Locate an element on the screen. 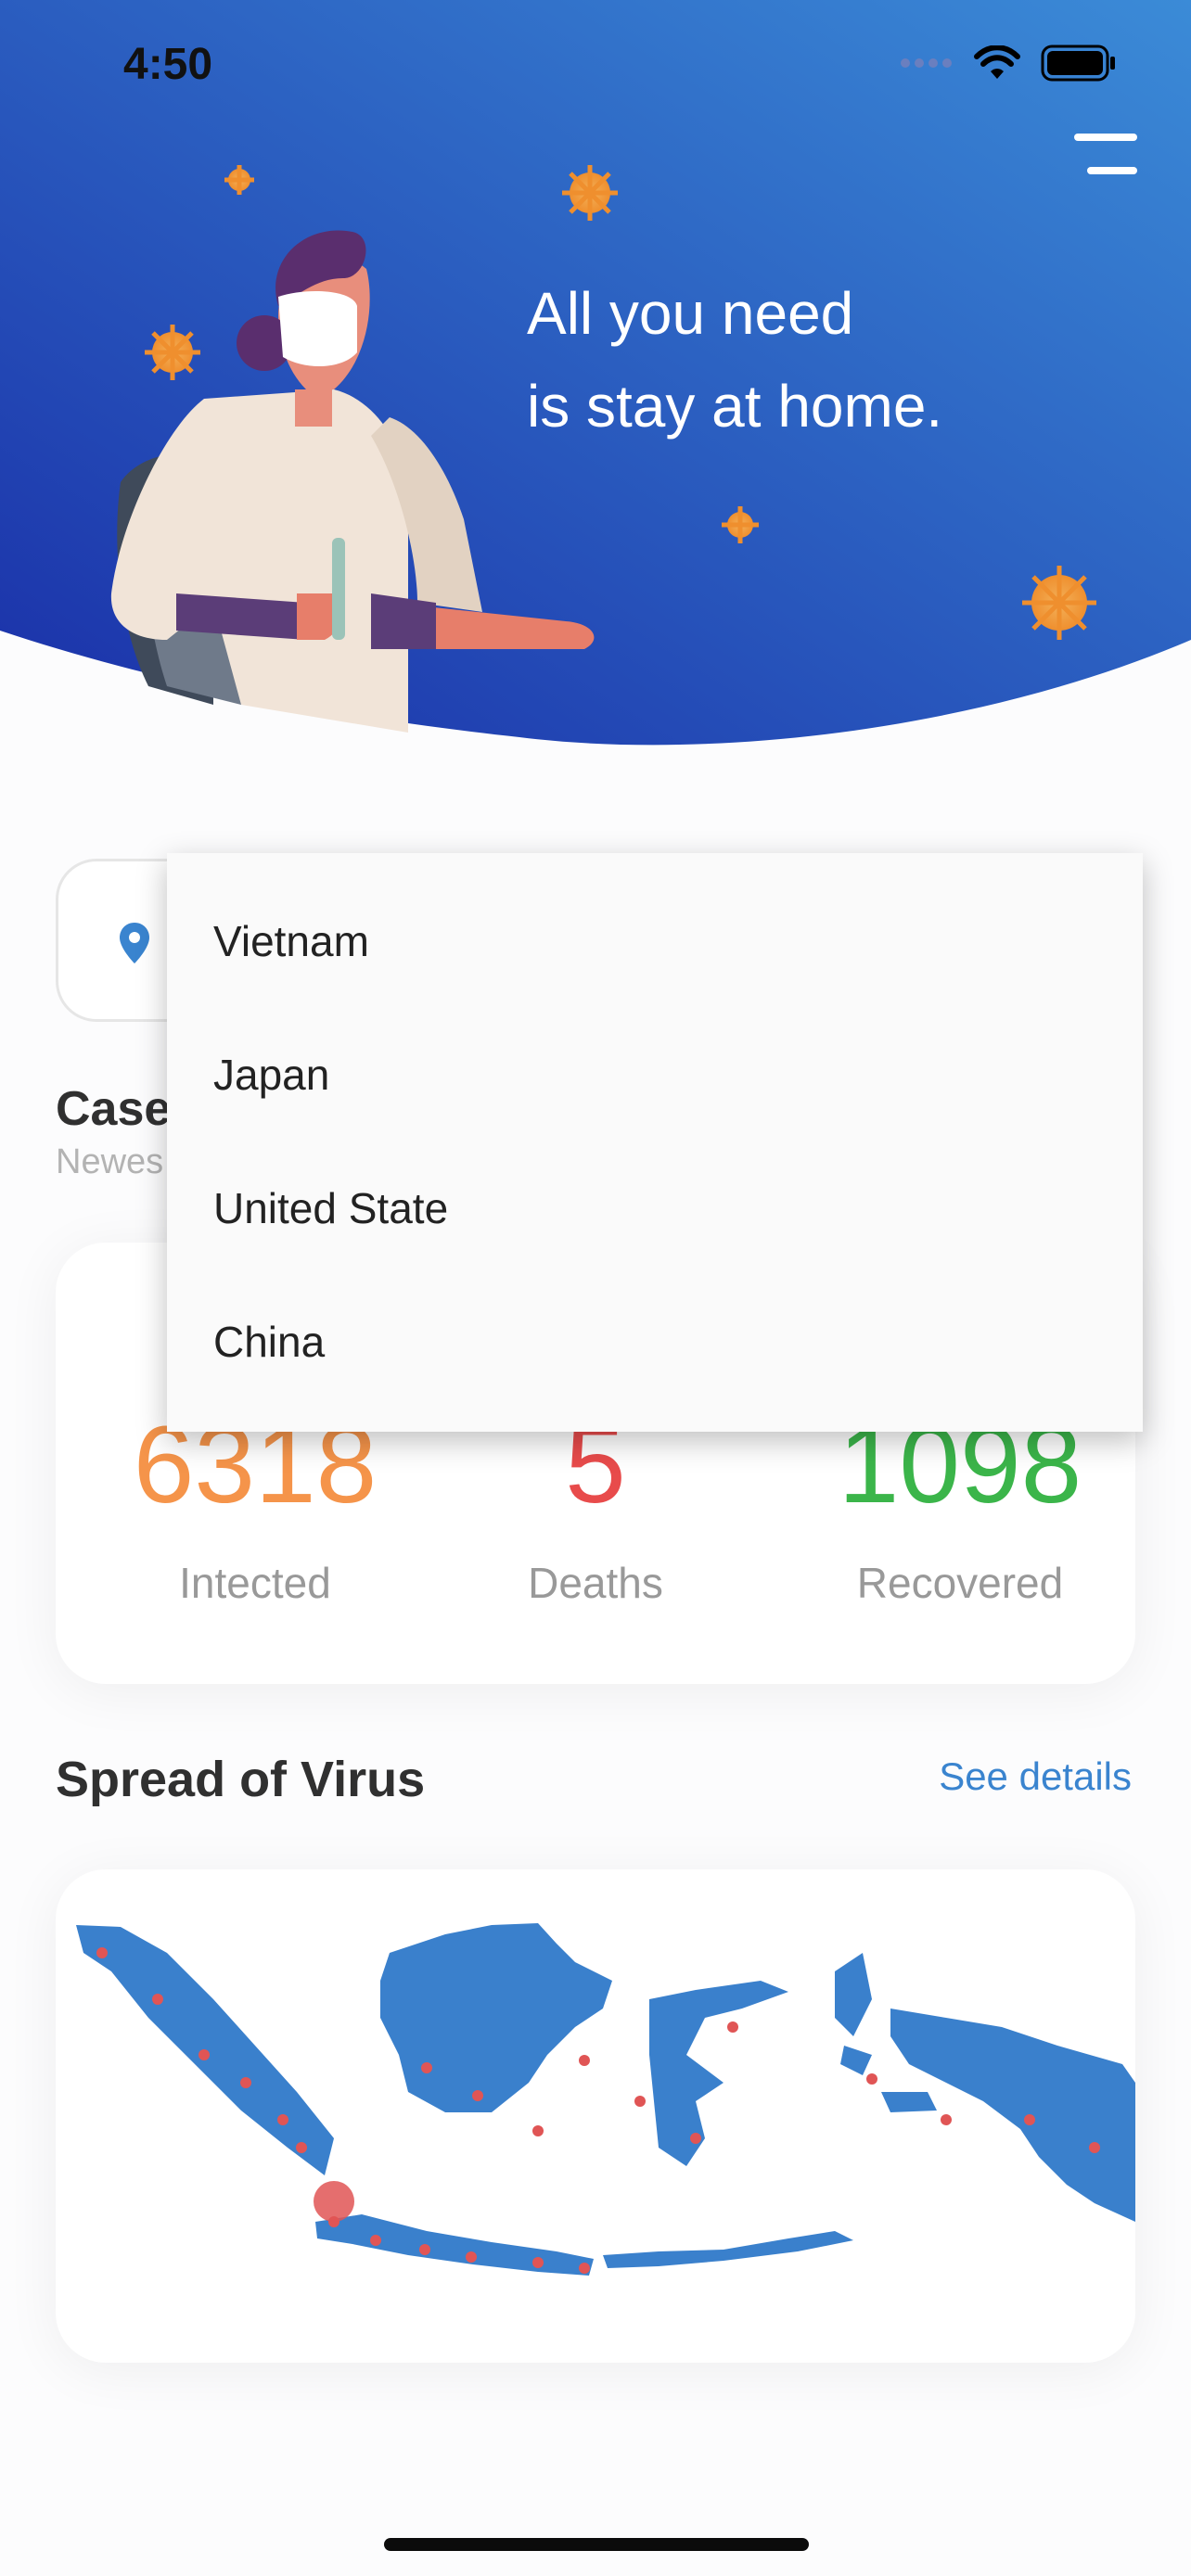 The height and width of the screenshot is (2576, 1191). hamburger-menu-icon is located at coordinates (1102, 155).